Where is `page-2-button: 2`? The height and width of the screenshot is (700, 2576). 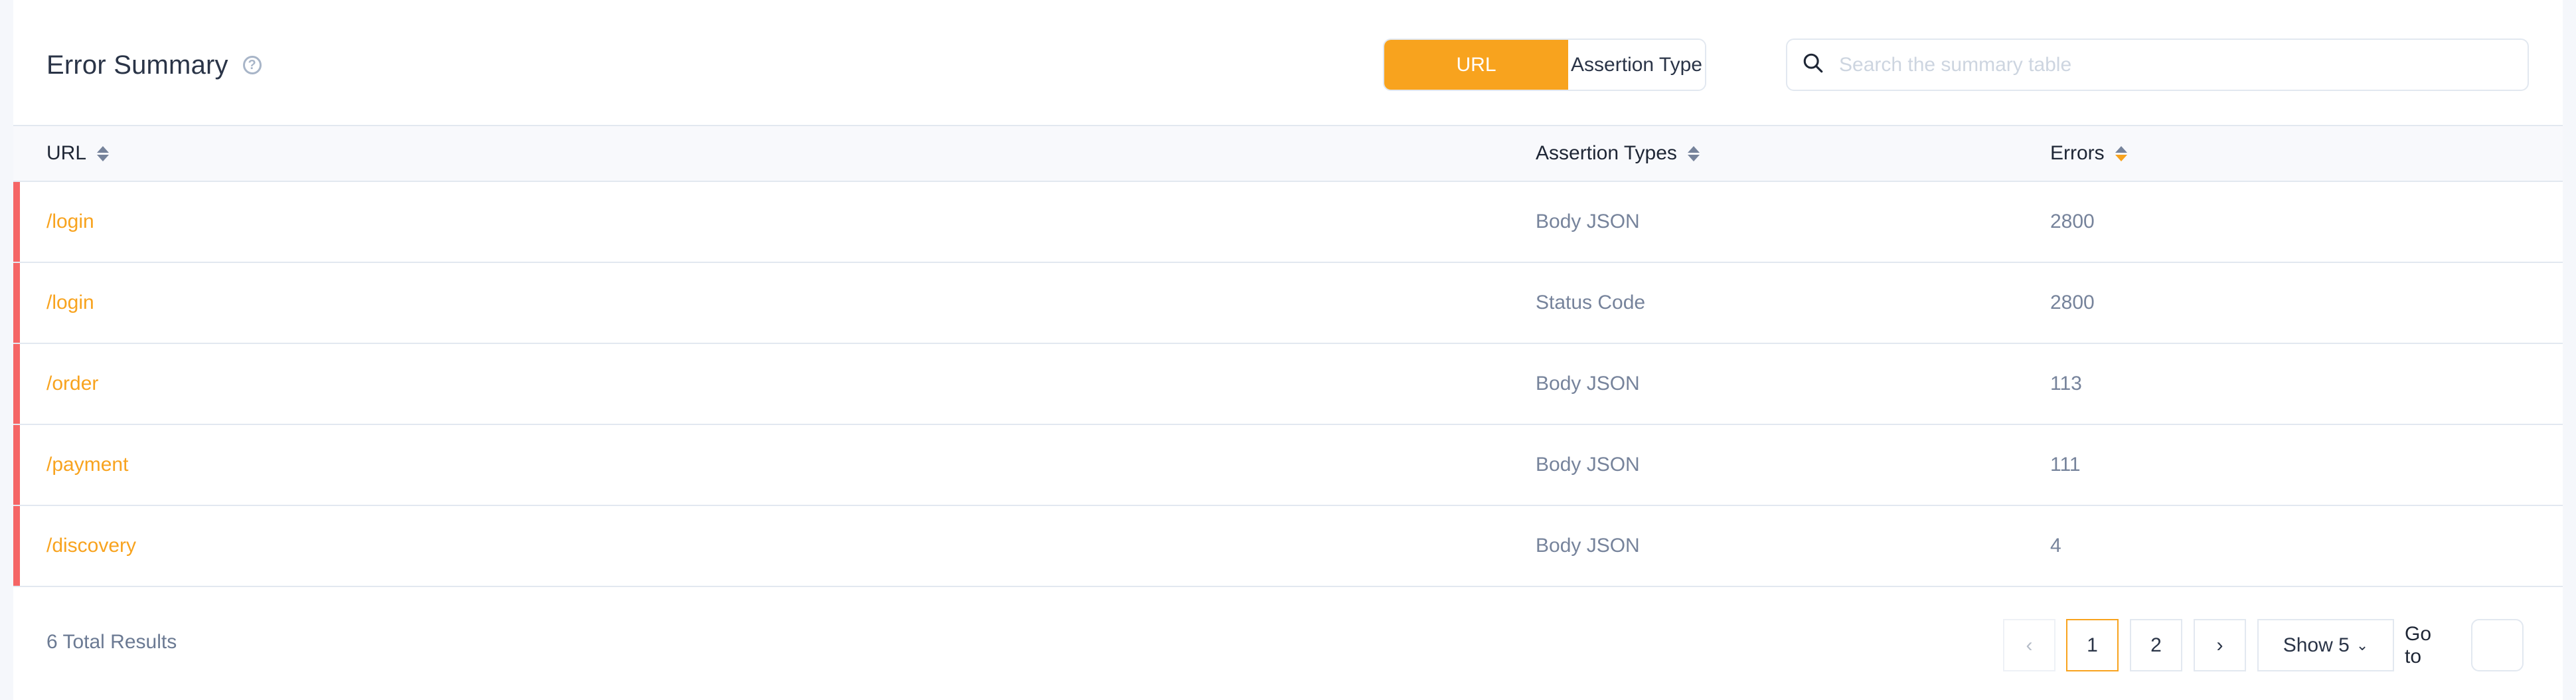 page-2-button: 2 is located at coordinates (2156, 645).